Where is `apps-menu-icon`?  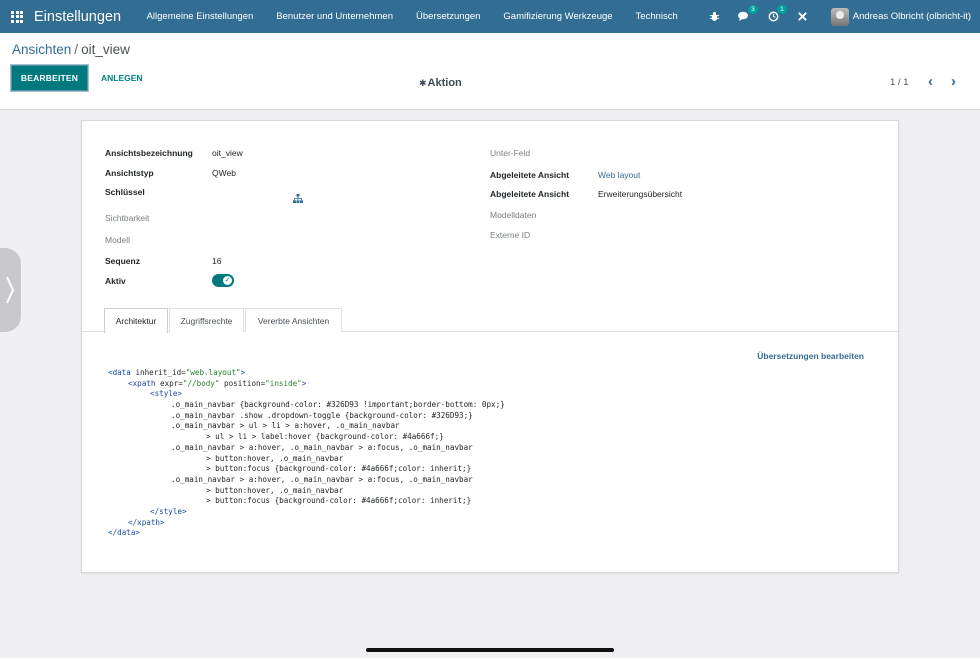
apps-menu-icon is located at coordinates (17, 16).